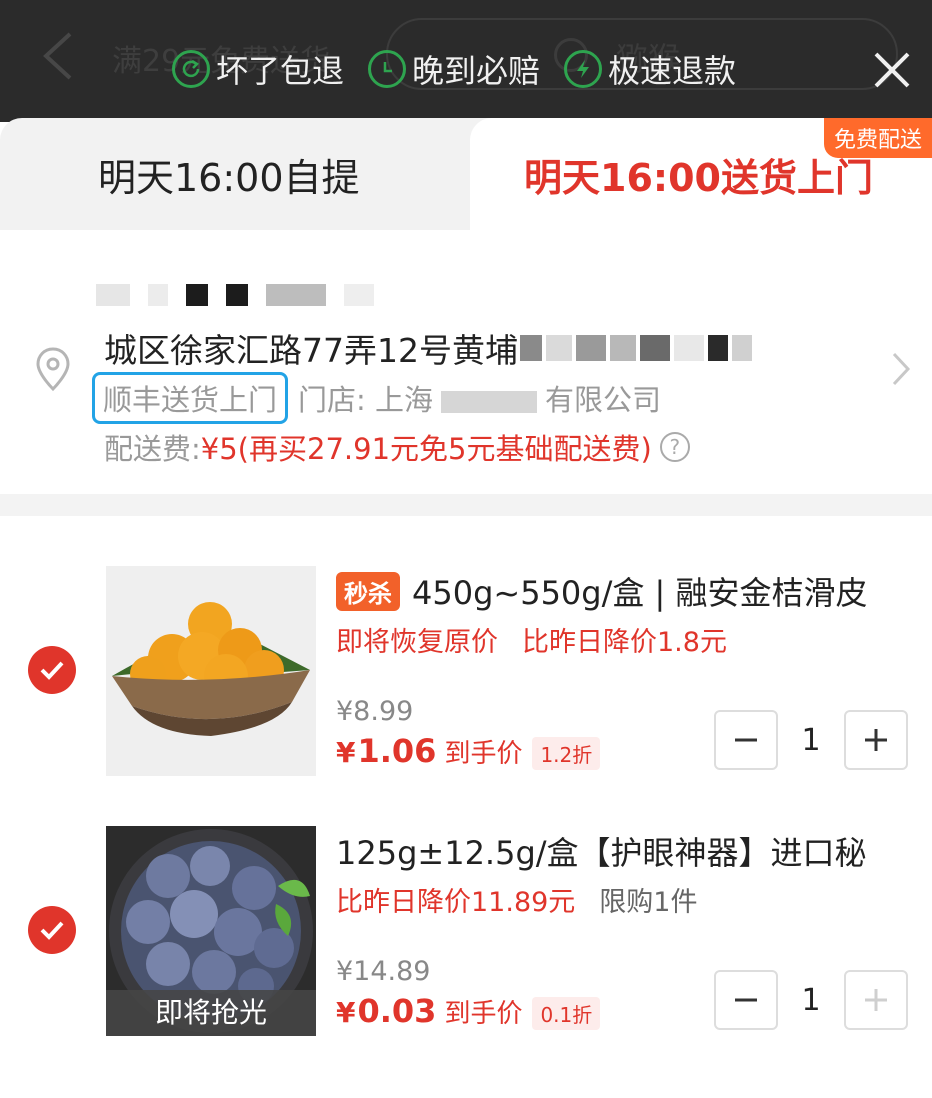  I want to click on tab-label: 明天16:00自提, so click(229, 177).